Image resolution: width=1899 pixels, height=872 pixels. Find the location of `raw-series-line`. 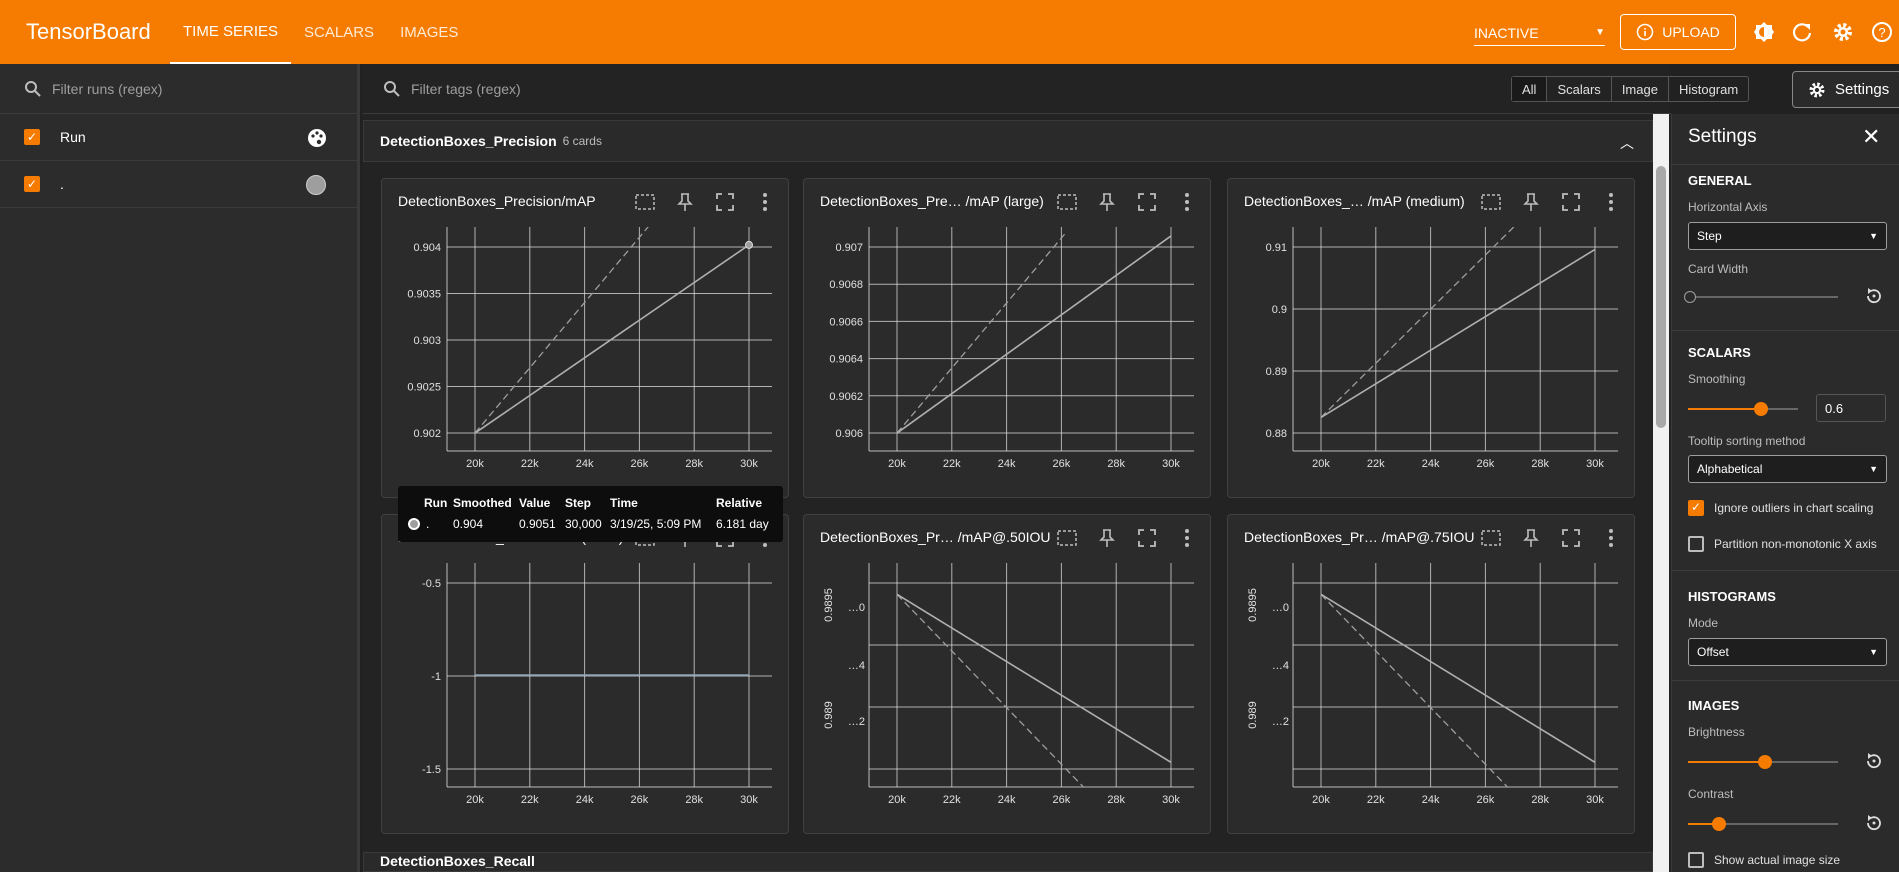

raw-series-line is located at coordinates (1417, 322).